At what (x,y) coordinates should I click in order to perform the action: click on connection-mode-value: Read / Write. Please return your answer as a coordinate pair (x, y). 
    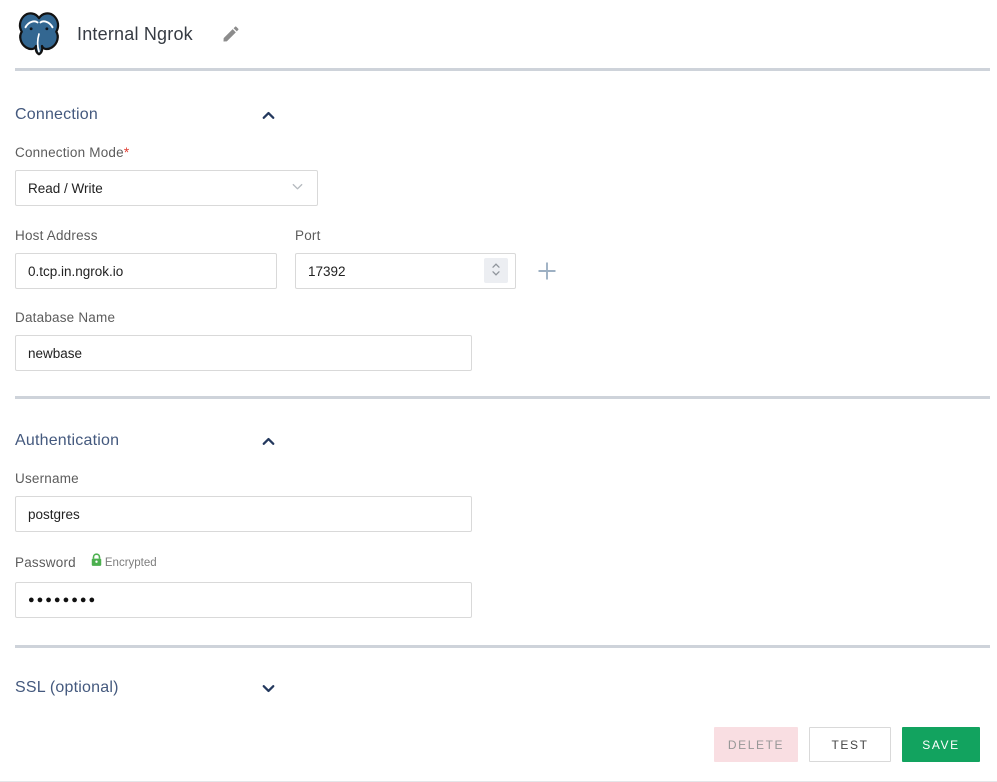
    Looking at the image, I should click on (65, 188).